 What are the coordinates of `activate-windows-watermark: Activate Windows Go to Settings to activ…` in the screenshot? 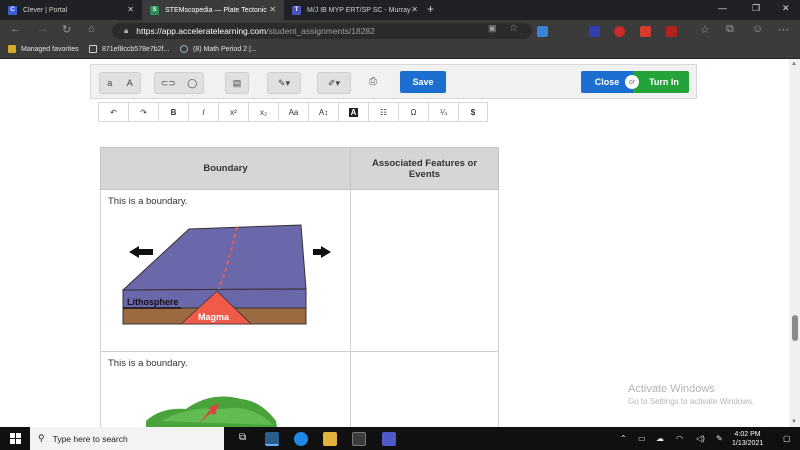 It's located at (691, 394).